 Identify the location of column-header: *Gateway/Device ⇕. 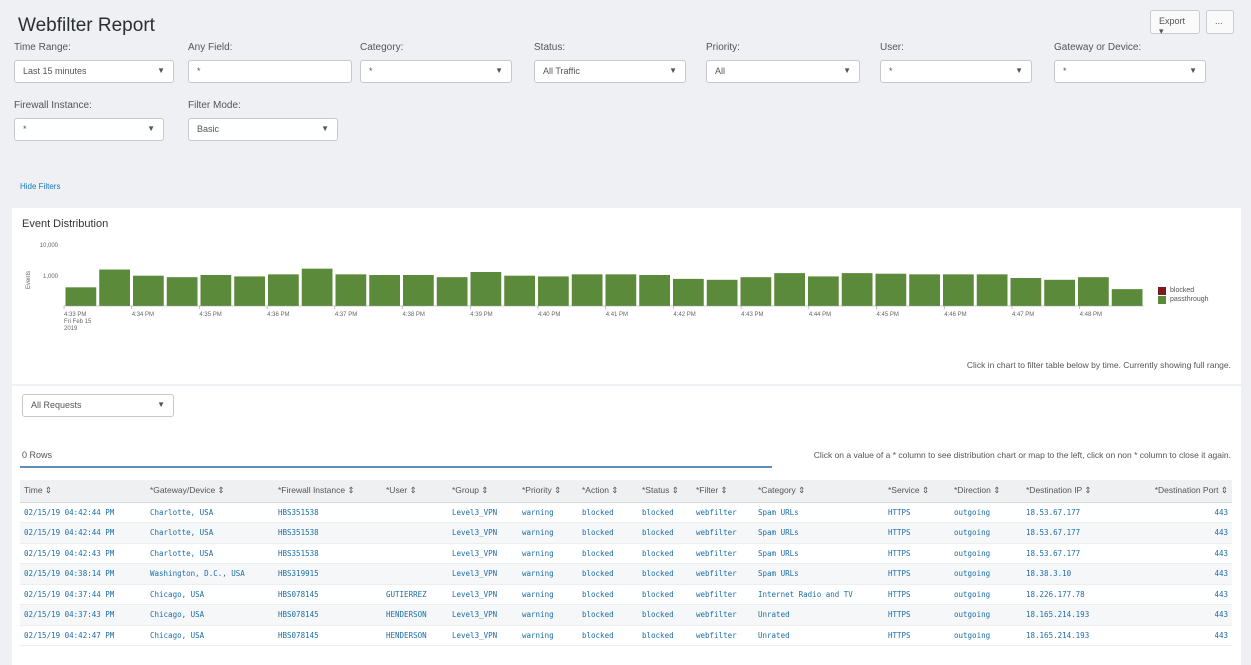
(210, 491).